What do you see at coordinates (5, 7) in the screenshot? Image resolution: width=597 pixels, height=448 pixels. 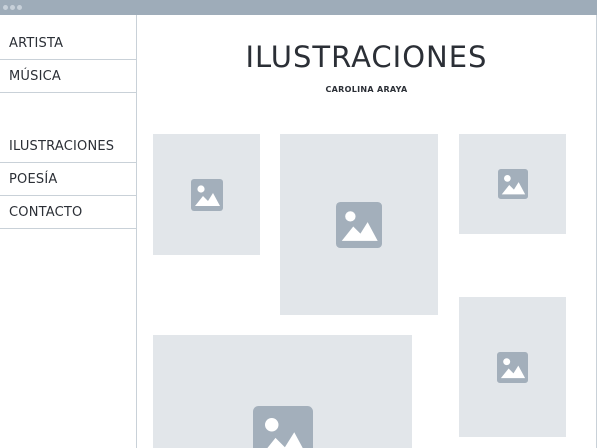 I see `close-window-button` at bounding box center [5, 7].